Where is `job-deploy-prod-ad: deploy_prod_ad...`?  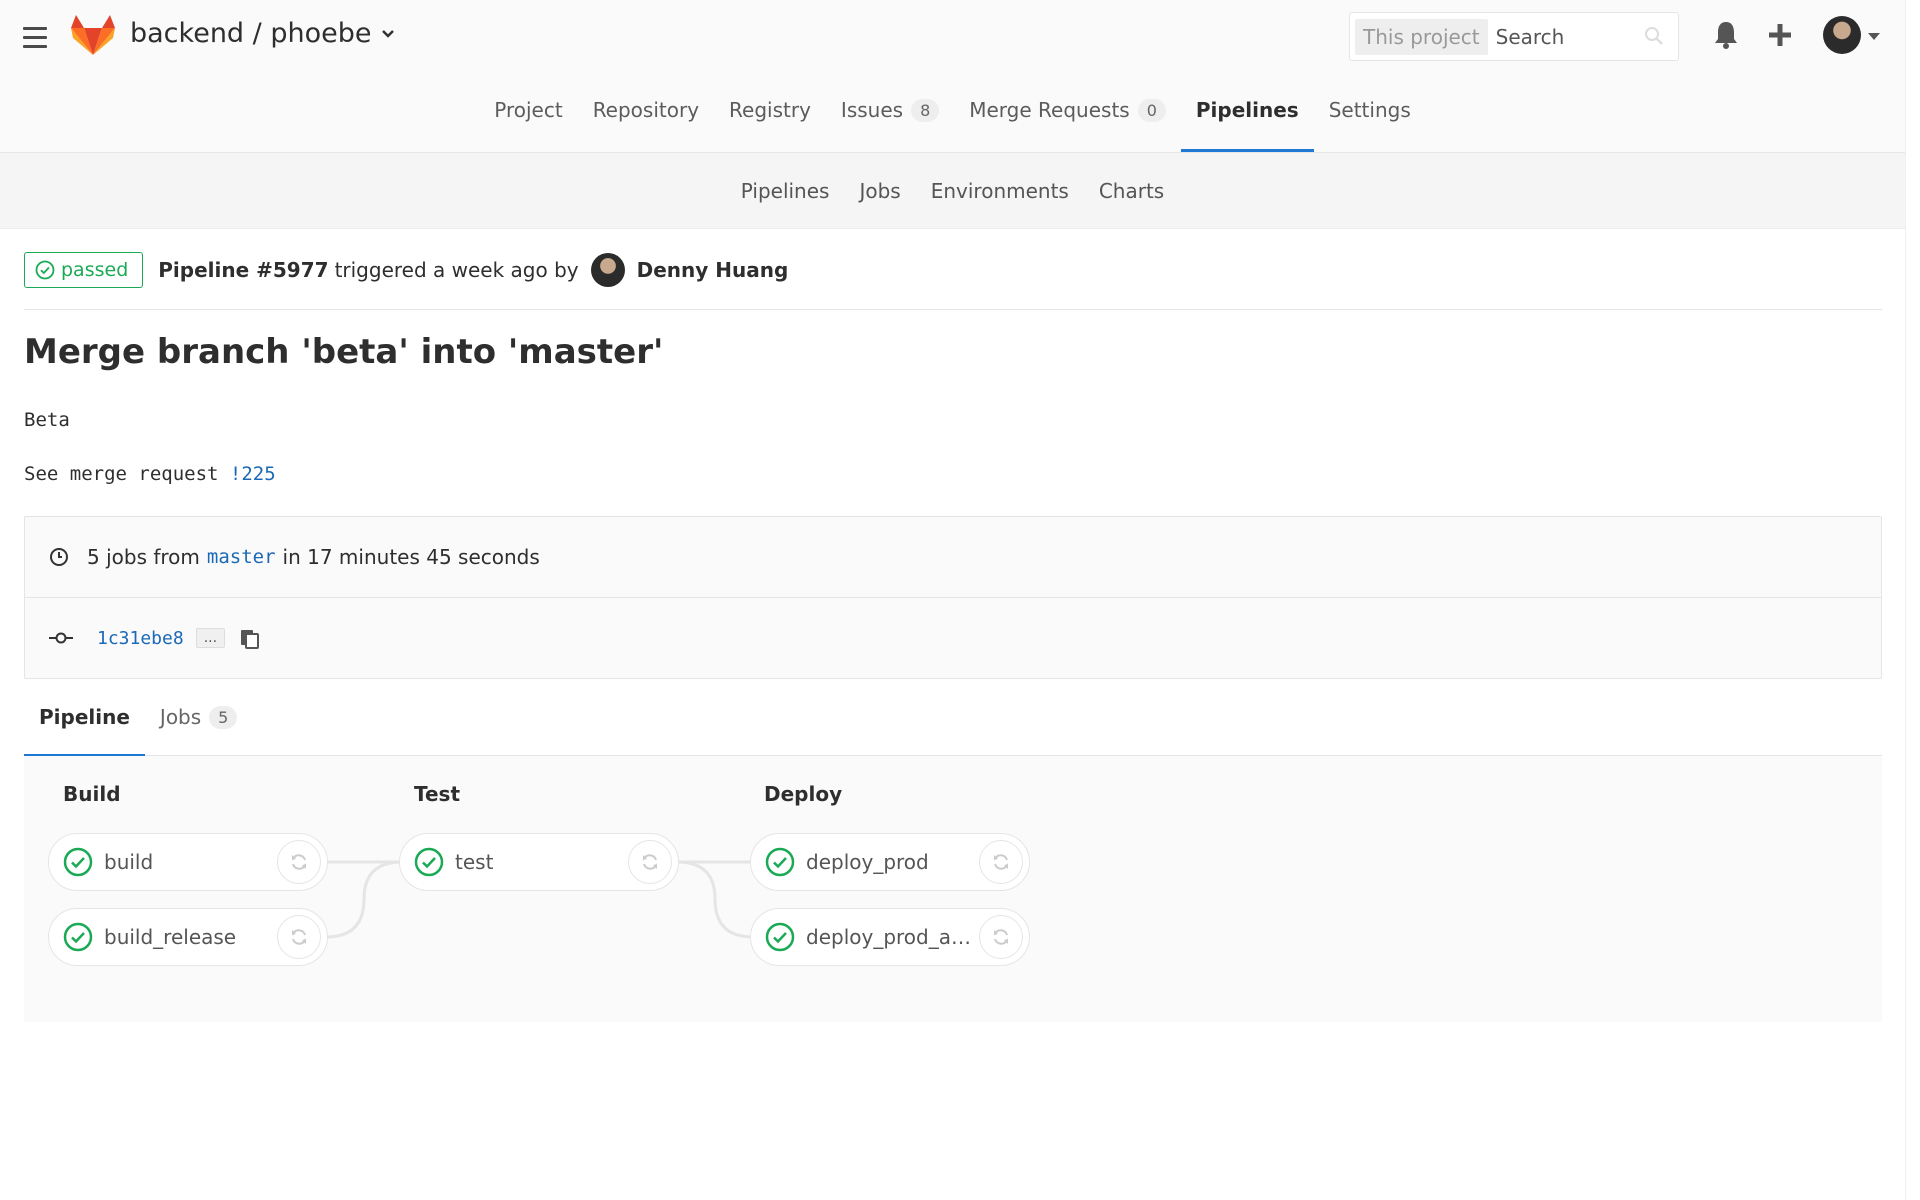
job-deploy-prod-ad: deploy_prod_ad... is located at coordinates (890, 937).